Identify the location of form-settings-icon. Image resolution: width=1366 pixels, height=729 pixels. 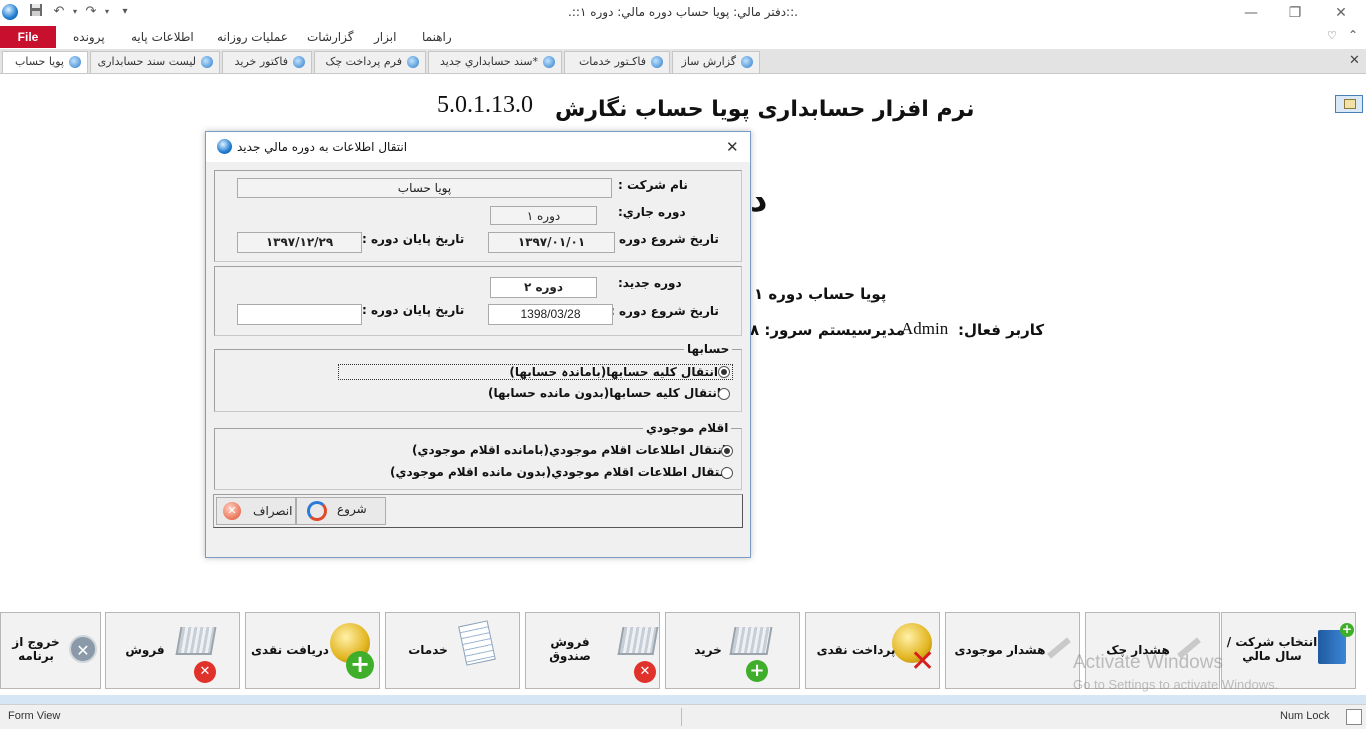
(1349, 104).